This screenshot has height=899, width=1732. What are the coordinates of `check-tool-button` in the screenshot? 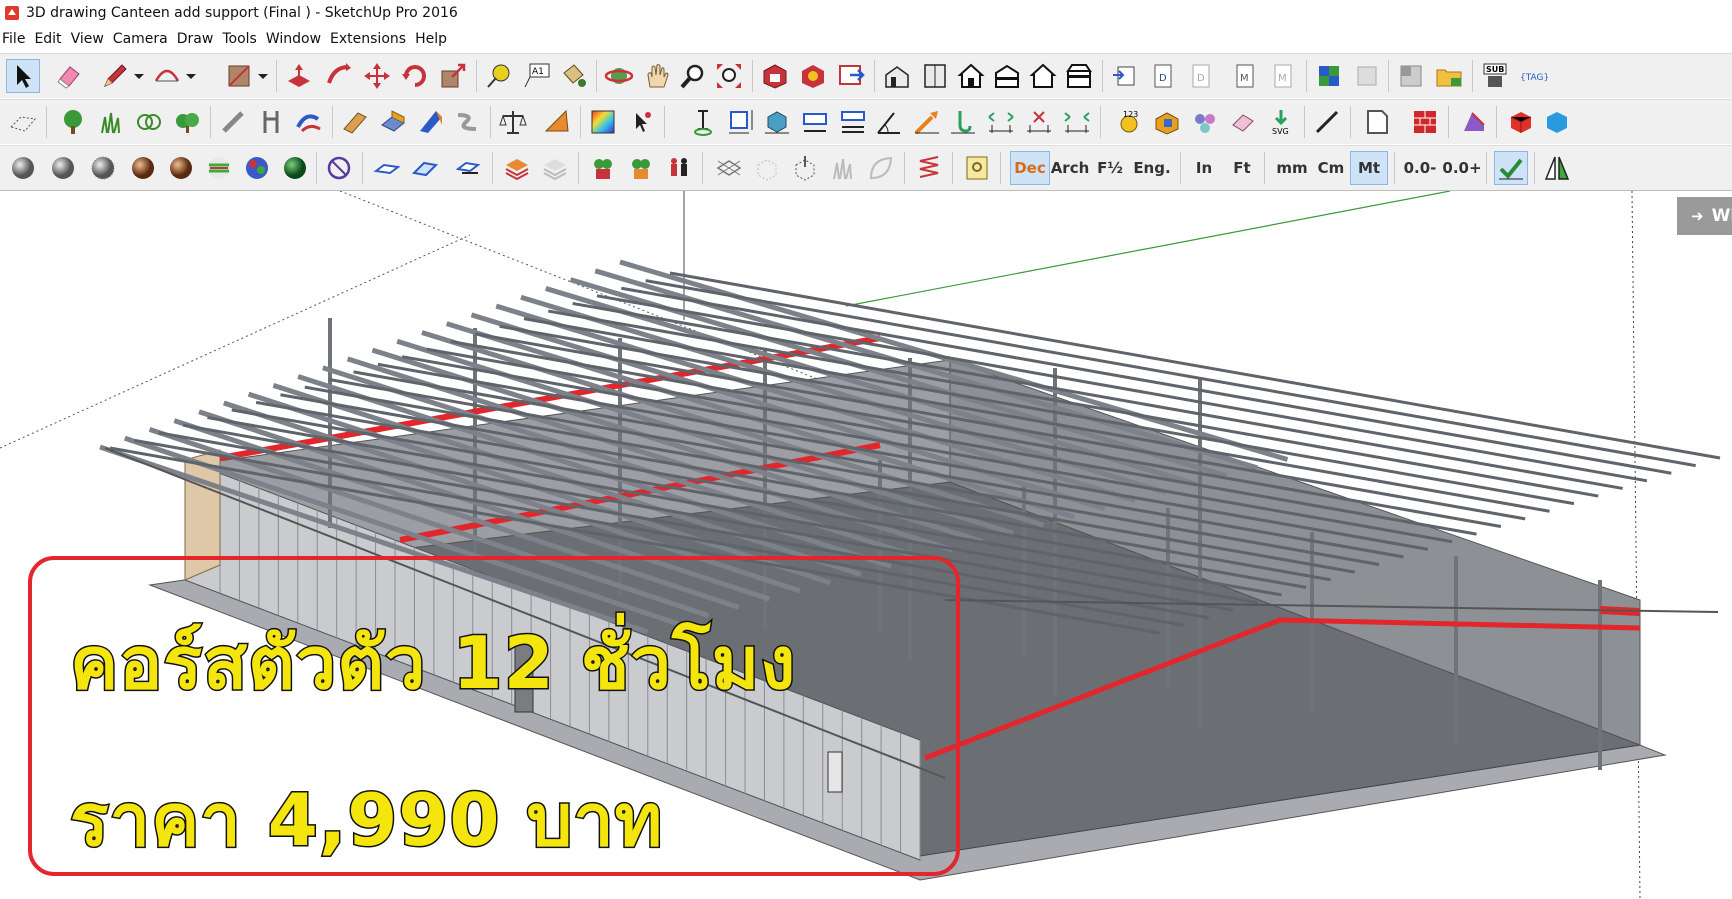 It's located at (1511, 168).